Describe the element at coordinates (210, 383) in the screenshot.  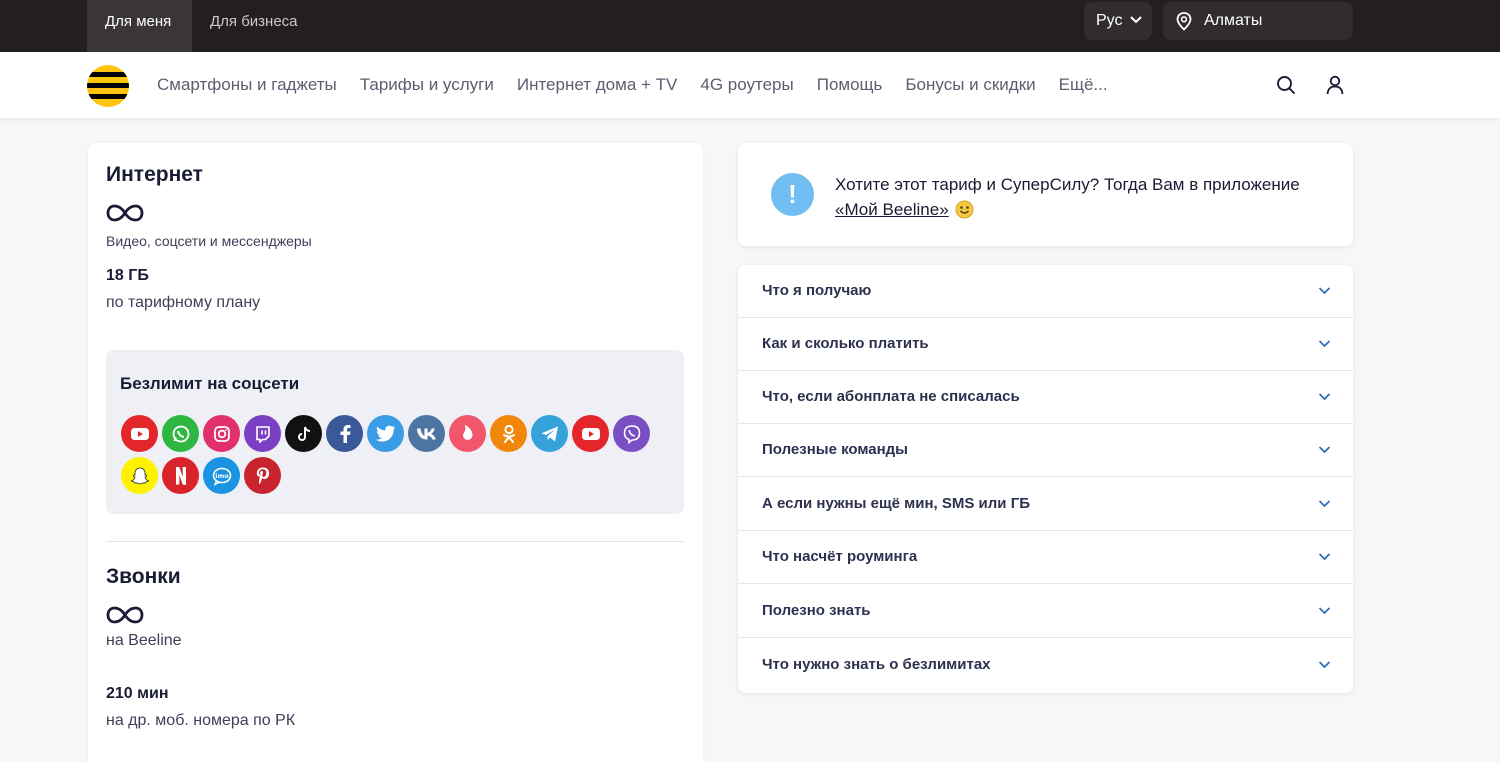
I see `social-unlimited-title: Безлимит на соцсети` at that location.